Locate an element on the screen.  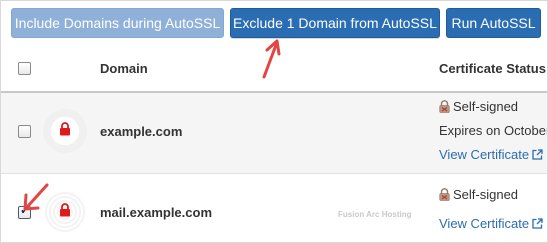
expiry-text: Expires on October is located at coordinates (493, 130).